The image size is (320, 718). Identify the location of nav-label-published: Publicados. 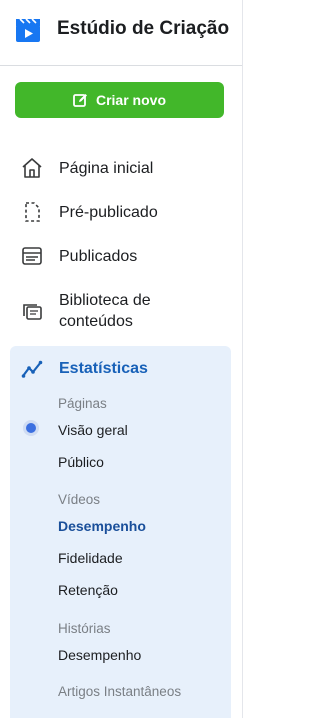
(98, 256).